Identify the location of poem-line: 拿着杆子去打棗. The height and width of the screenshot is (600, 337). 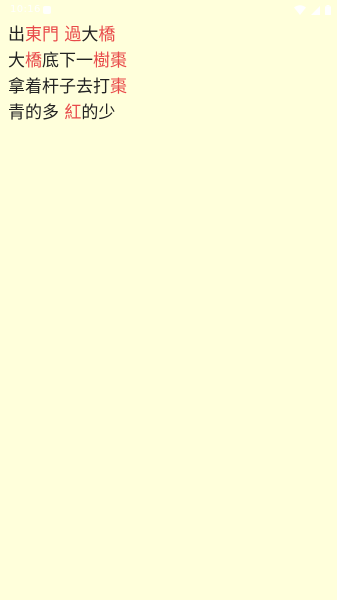
(168, 87).